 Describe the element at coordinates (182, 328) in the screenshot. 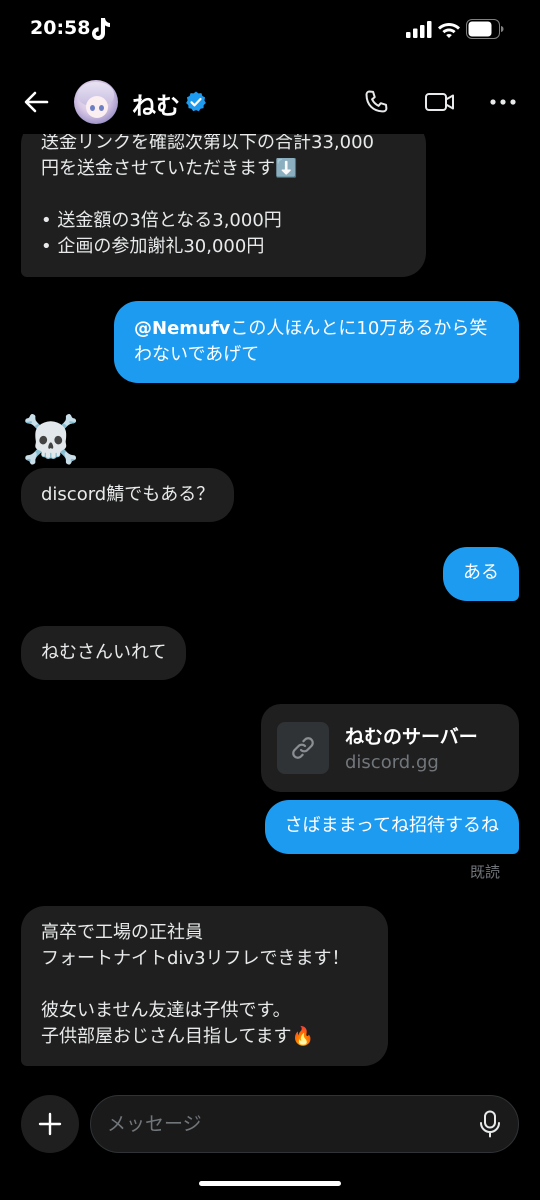

I see `mention-link: @Nemufv` at that location.